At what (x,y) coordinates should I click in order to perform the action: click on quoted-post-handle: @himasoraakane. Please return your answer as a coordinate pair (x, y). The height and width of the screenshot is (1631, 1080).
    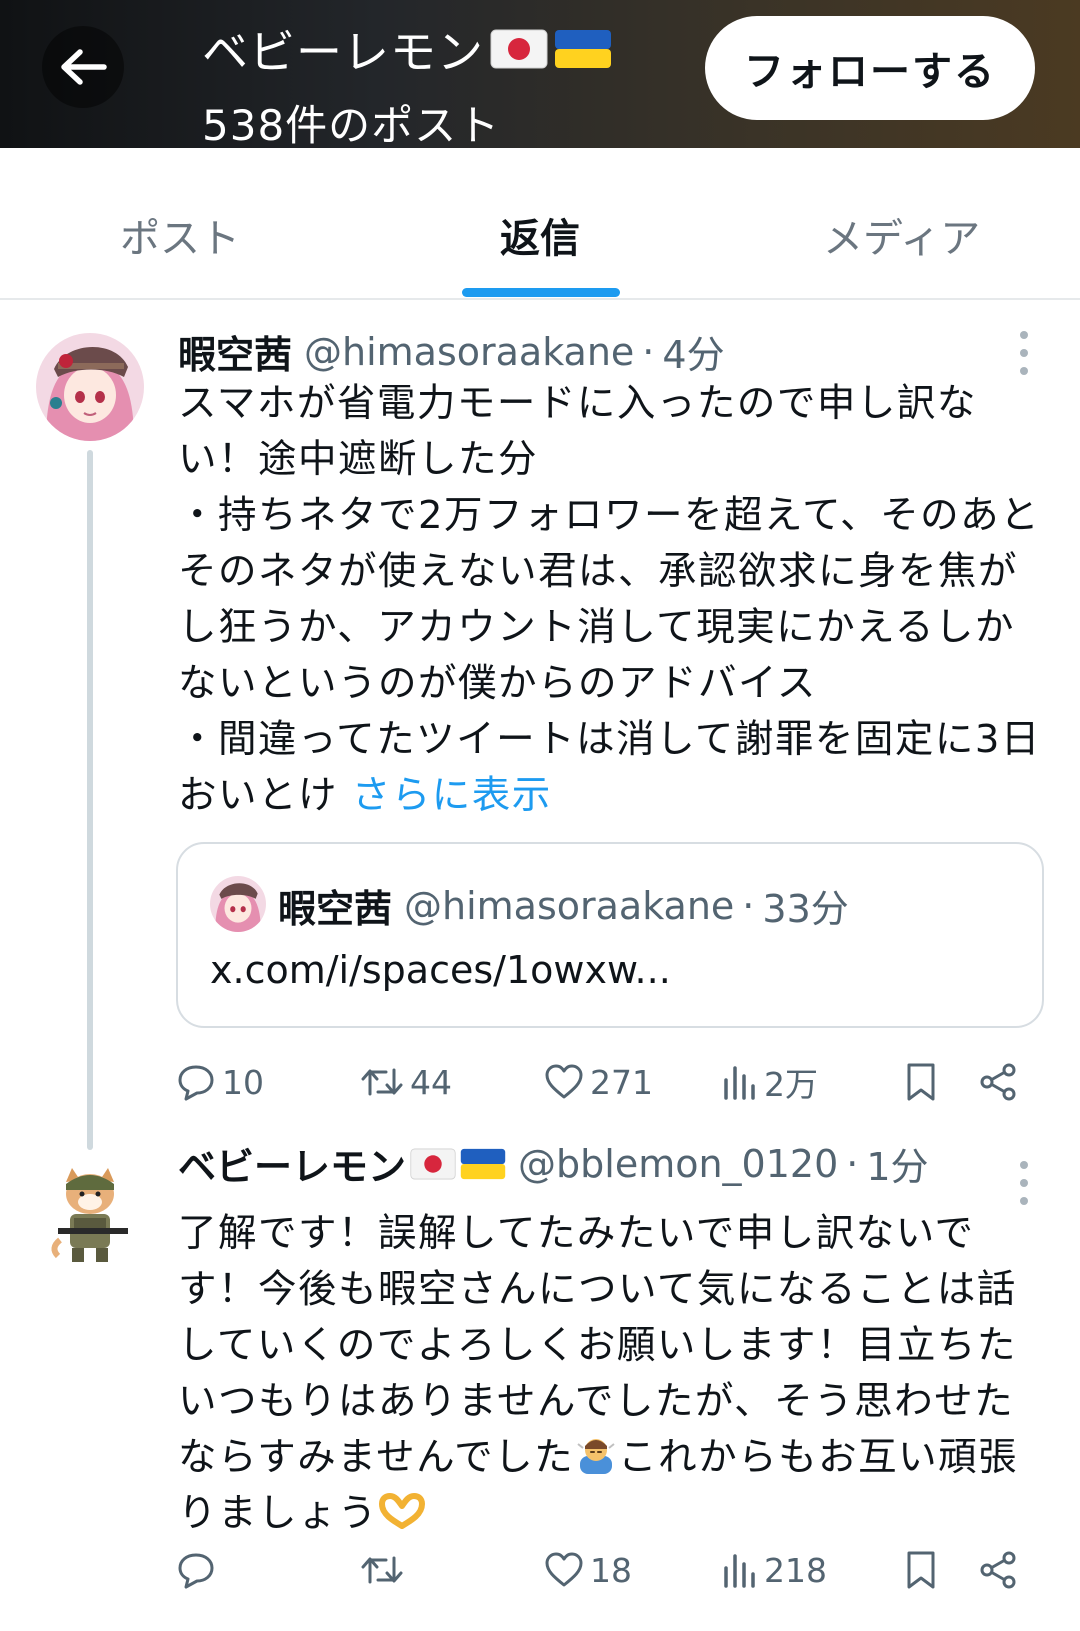
    Looking at the image, I should click on (569, 905).